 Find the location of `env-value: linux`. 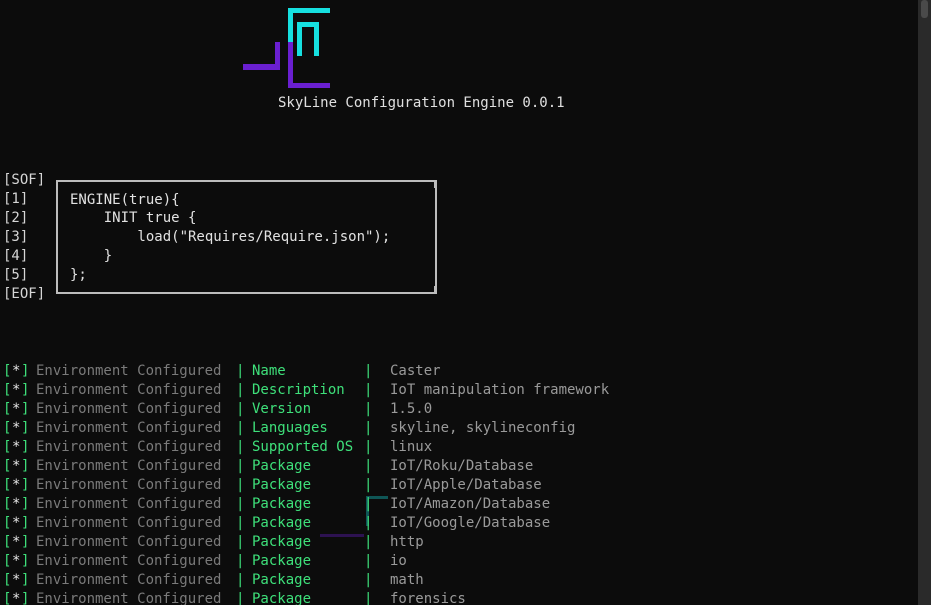

env-value: linux is located at coordinates (411, 447).